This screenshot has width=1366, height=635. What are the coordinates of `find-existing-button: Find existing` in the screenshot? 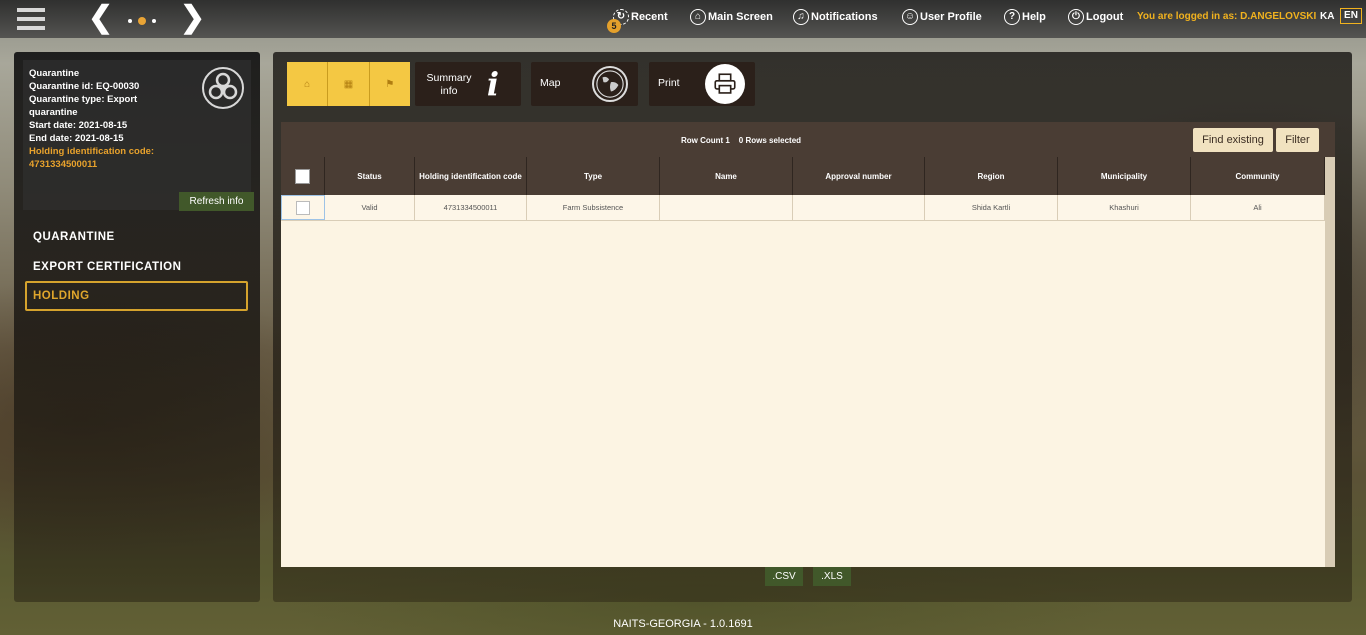 It's located at (1233, 140).